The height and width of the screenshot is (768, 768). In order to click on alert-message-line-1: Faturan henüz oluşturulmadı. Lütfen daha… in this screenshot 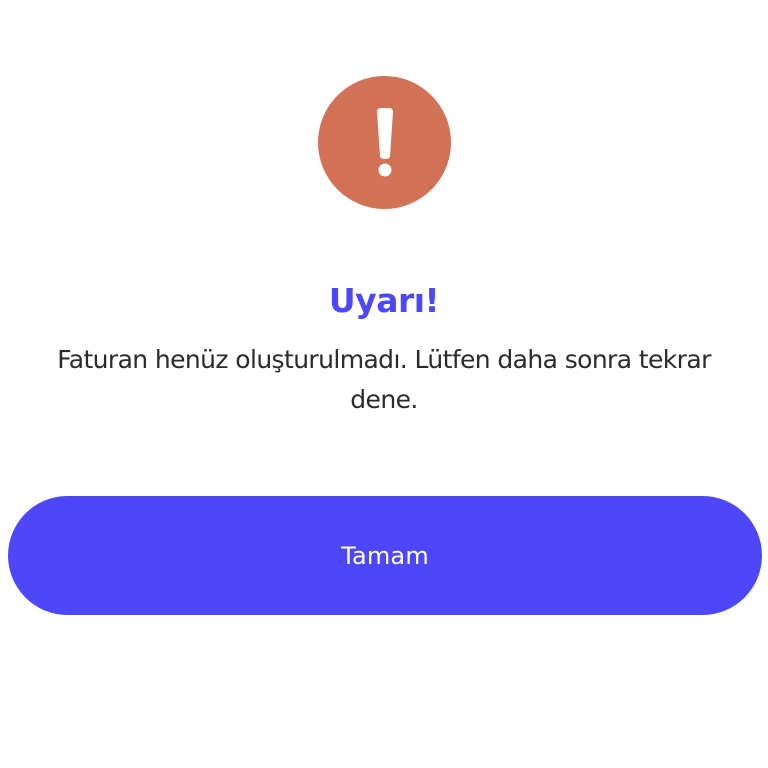, I will do `click(384, 359)`.